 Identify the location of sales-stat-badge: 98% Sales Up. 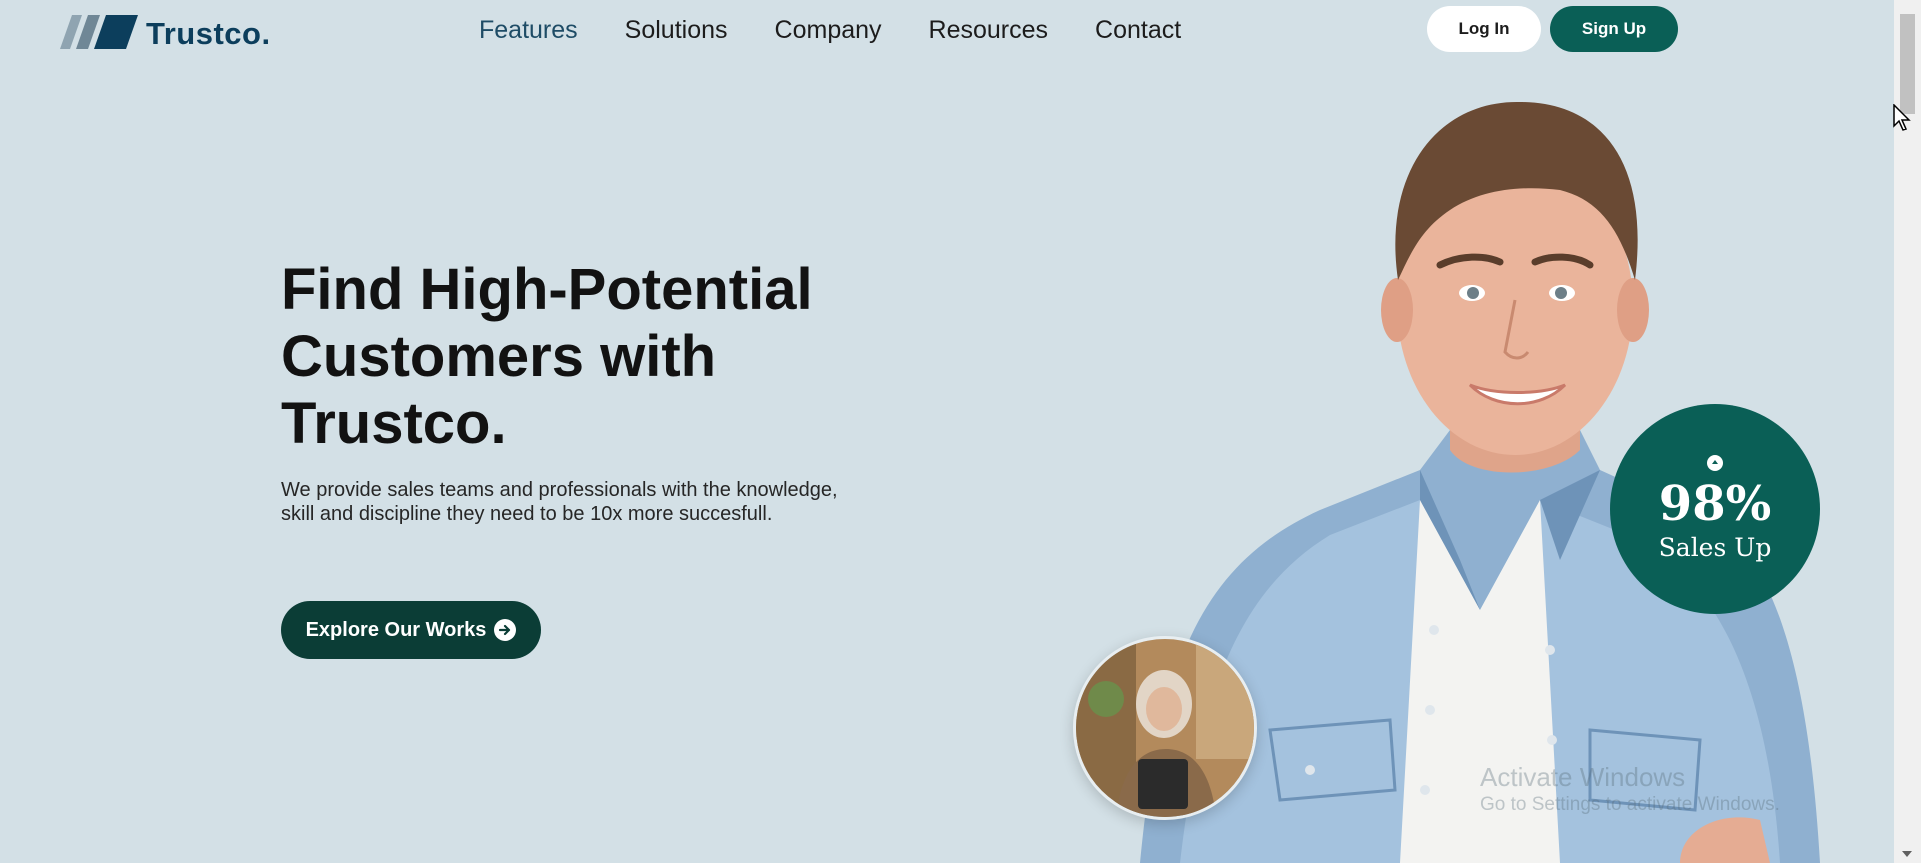
(1715, 509).